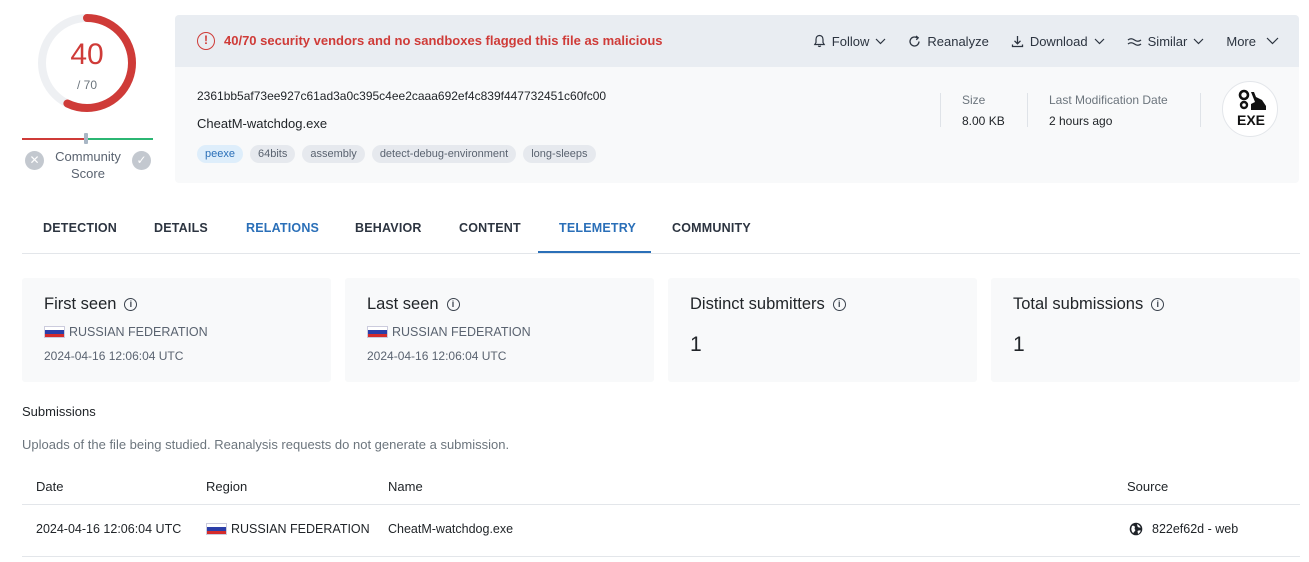  What do you see at coordinates (59, 411) in the screenshot?
I see `submissions-title: Submissions` at bounding box center [59, 411].